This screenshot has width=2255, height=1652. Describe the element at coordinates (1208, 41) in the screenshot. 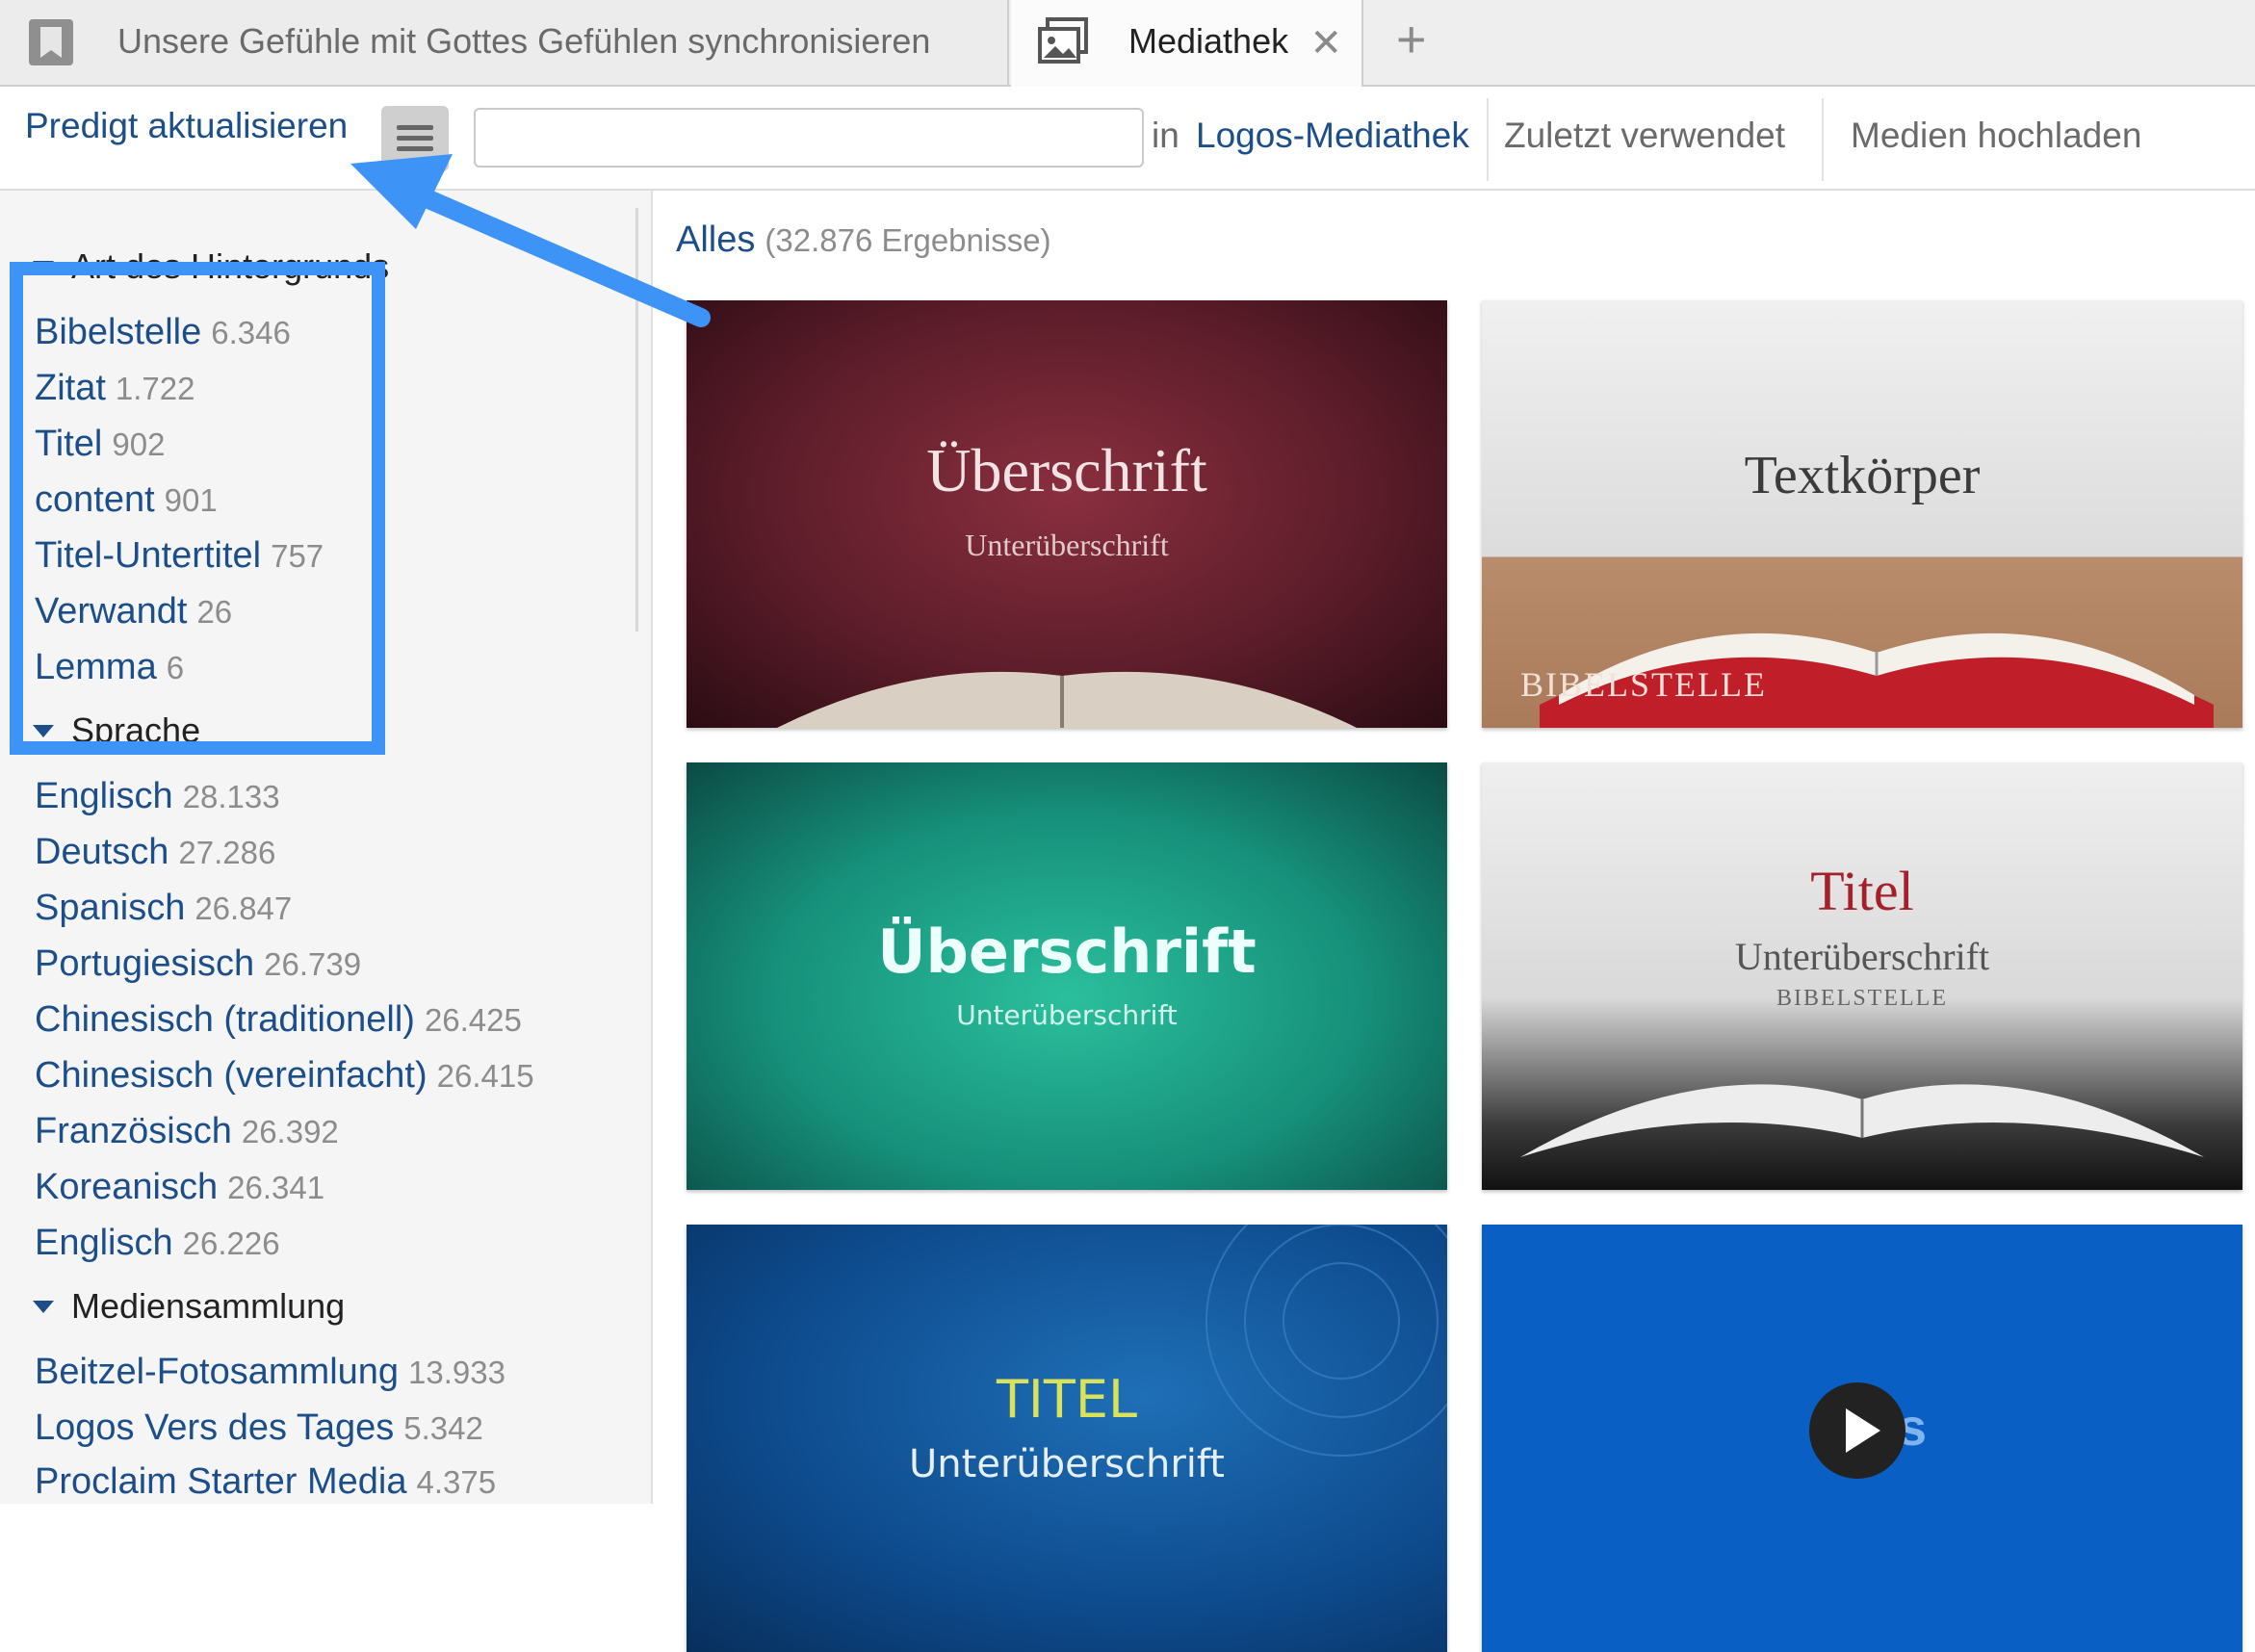

I see `tab-media-title: Mediathek` at that location.